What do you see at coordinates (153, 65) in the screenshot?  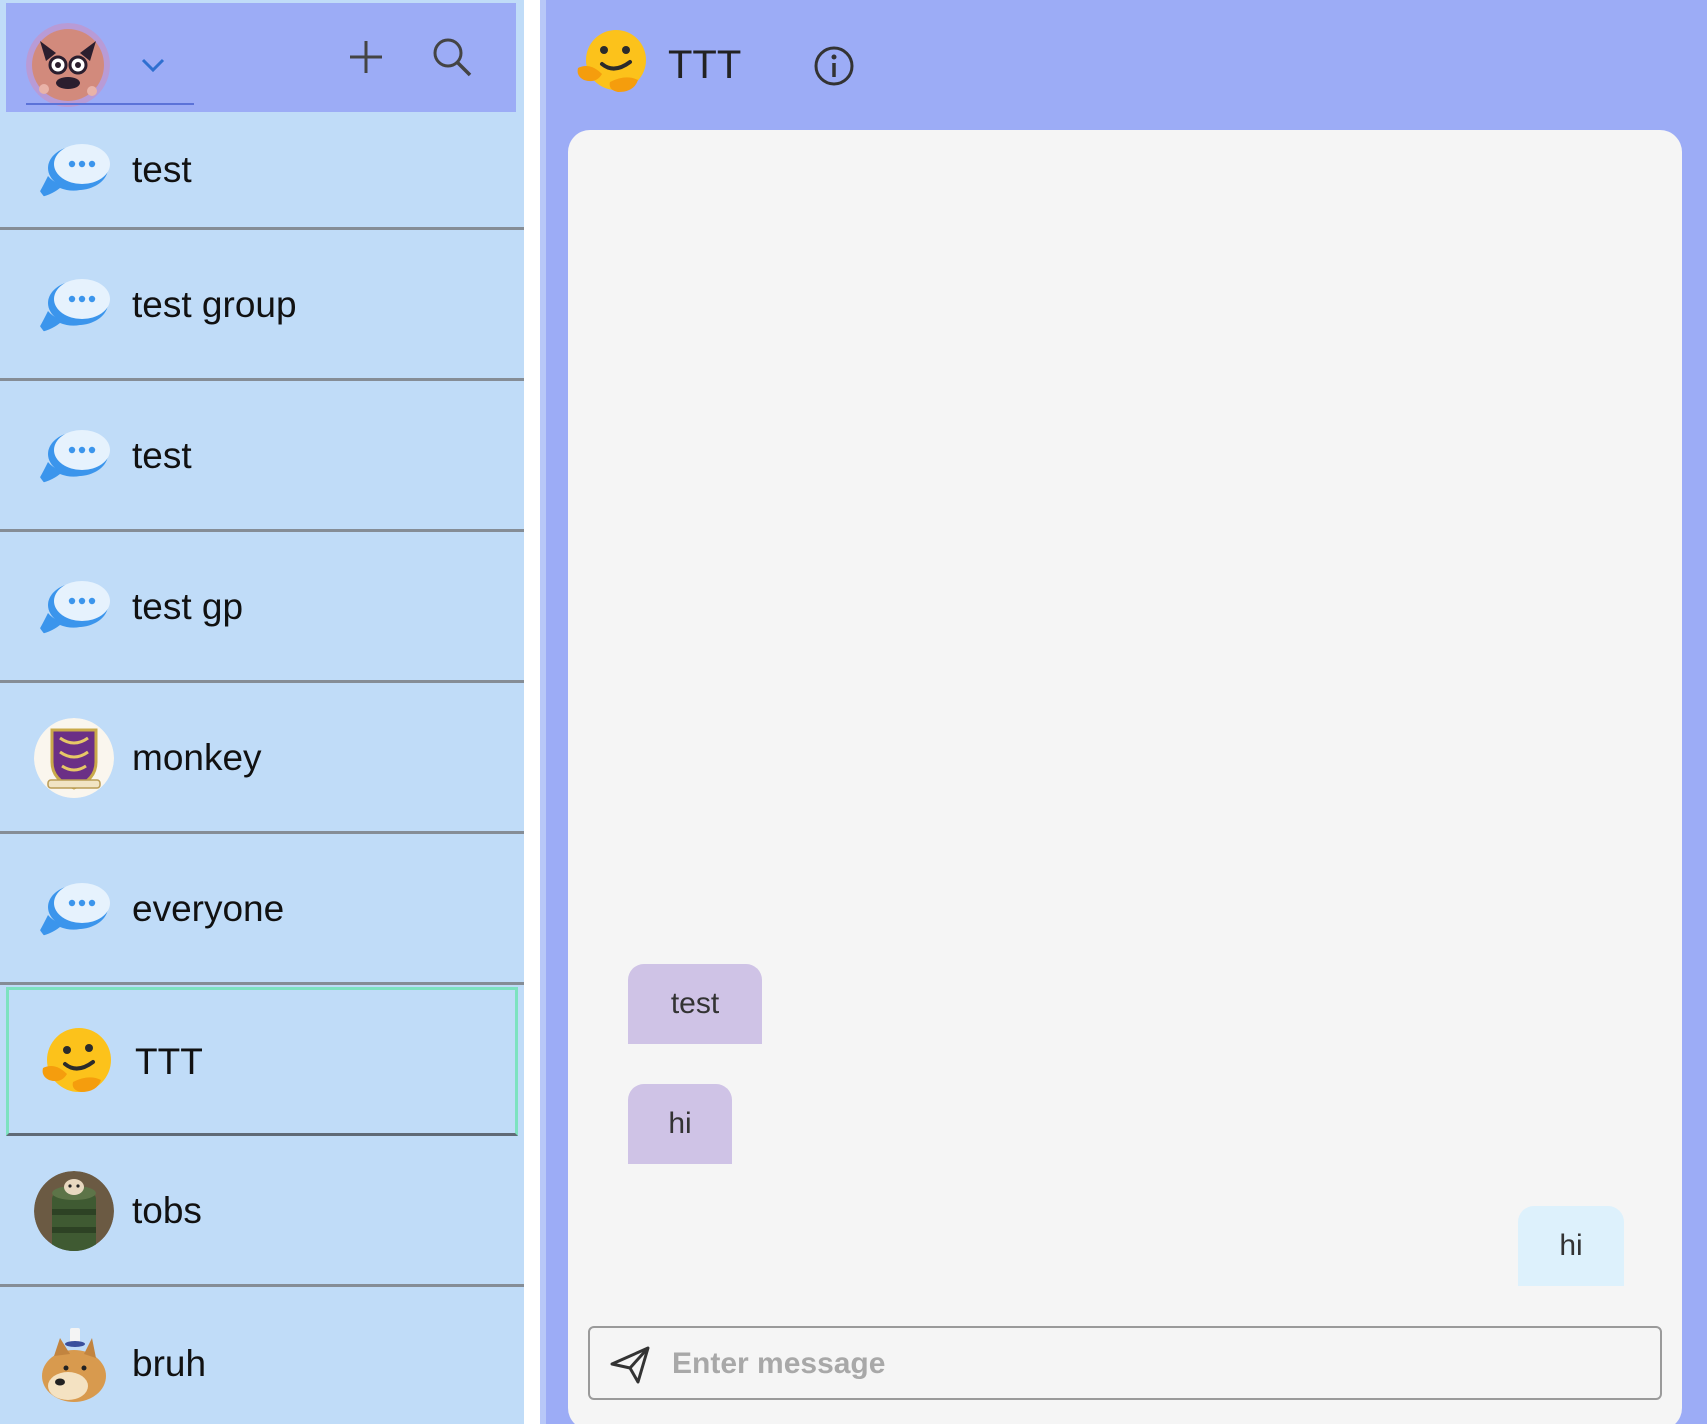 I see `chevron-down-icon` at bounding box center [153, 65].